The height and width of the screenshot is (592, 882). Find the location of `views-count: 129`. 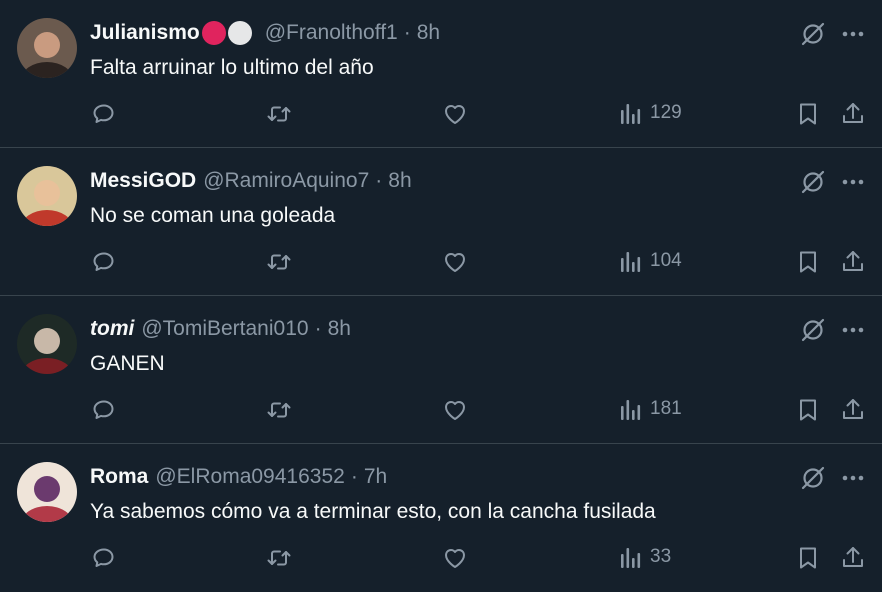

views-count: 129 is located at coordinates (666, 112).